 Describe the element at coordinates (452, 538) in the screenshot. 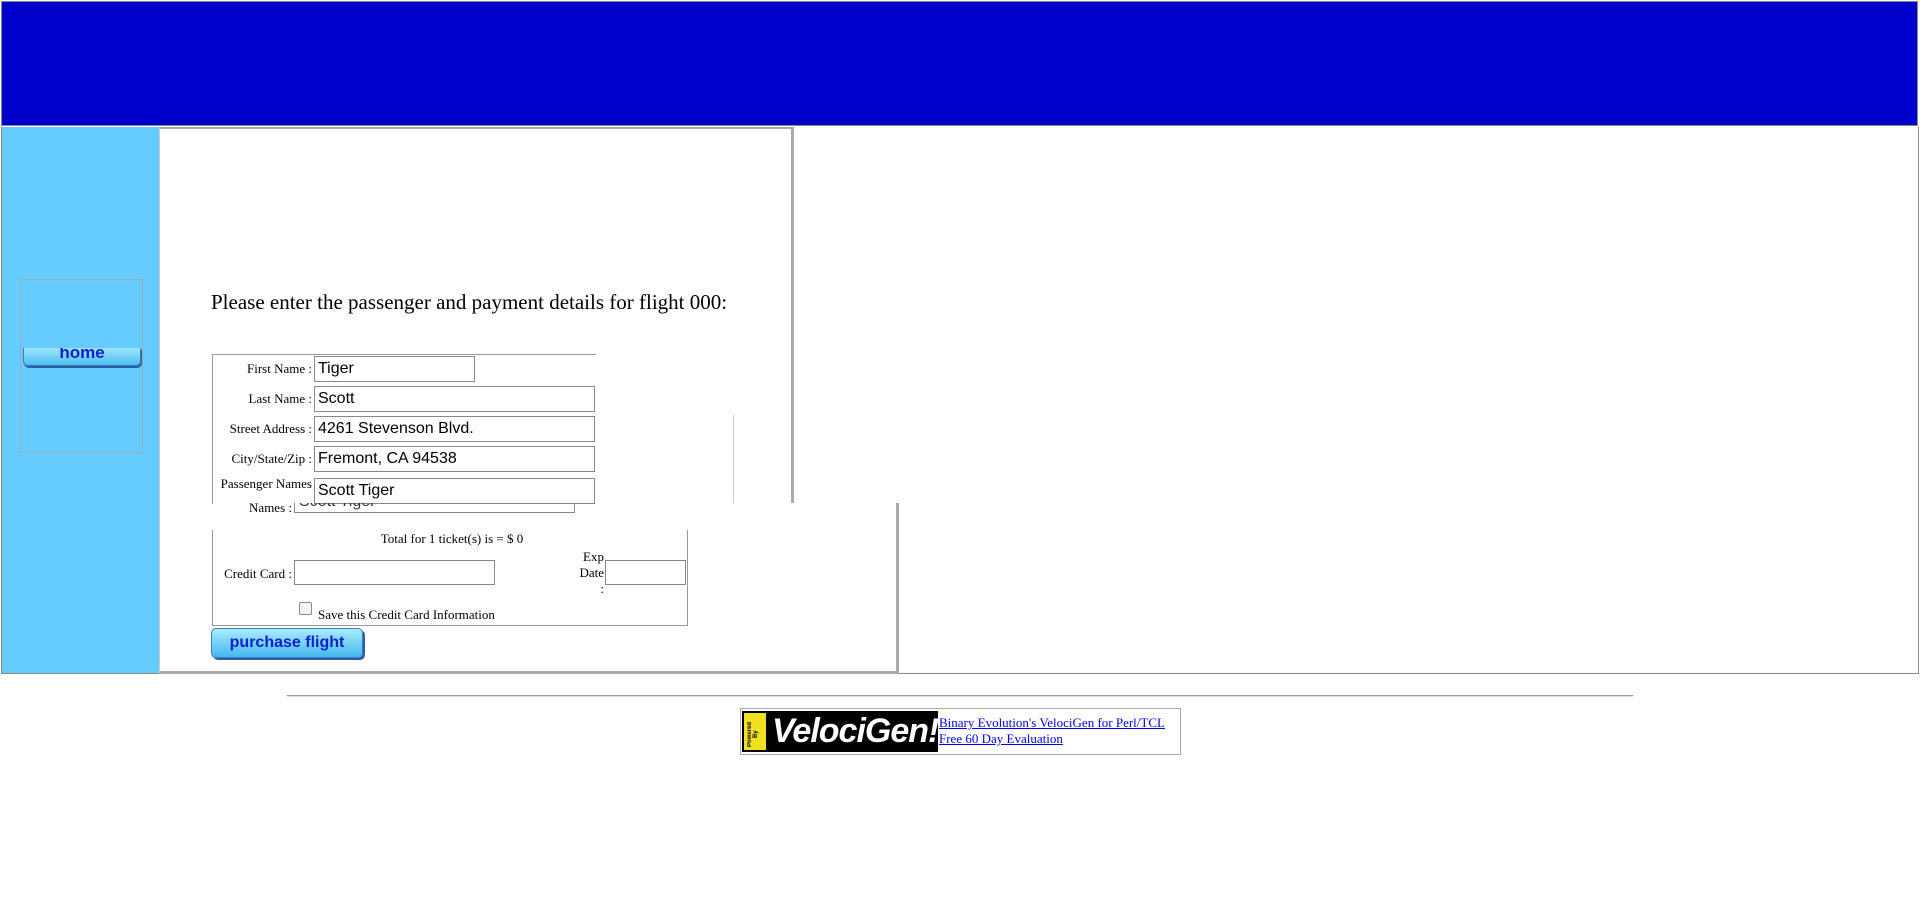

I see `total-text: Total for 1 ticket(s) is = $ 0` at that location.